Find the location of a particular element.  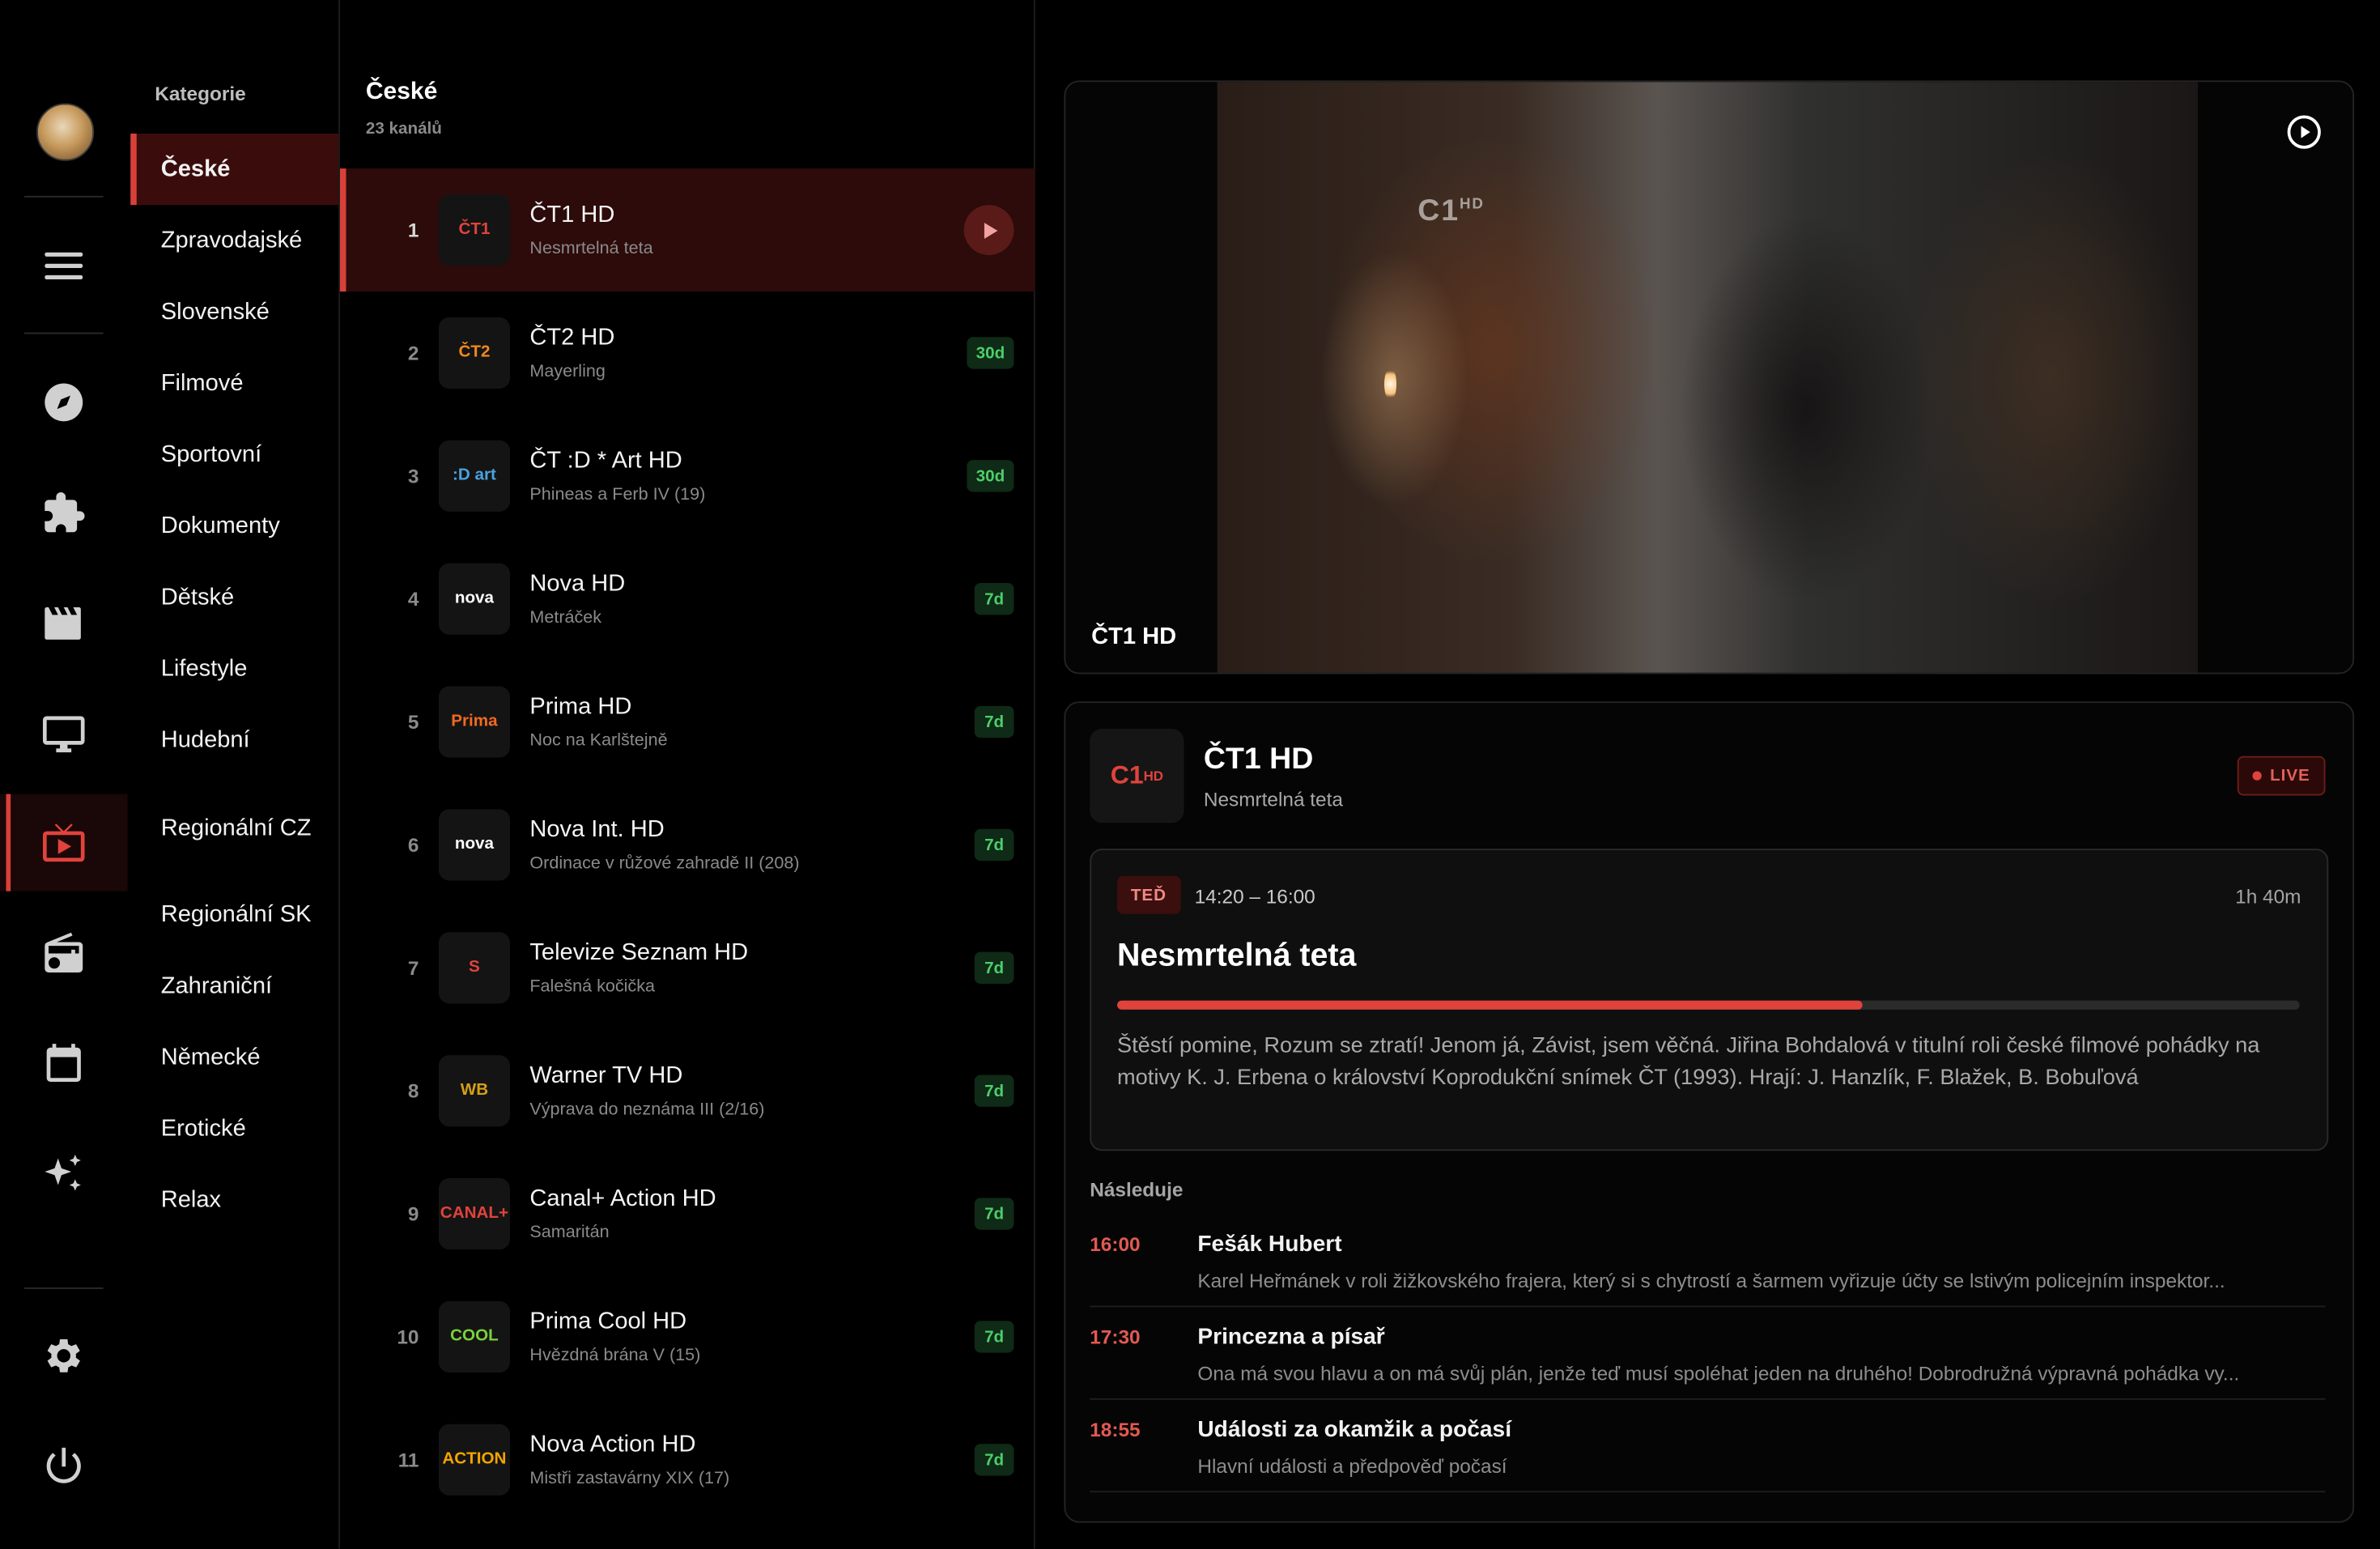

channel-row: 2 ČT2 ČT2 HD Mayerling 30d is located at coordinates (687, 353).